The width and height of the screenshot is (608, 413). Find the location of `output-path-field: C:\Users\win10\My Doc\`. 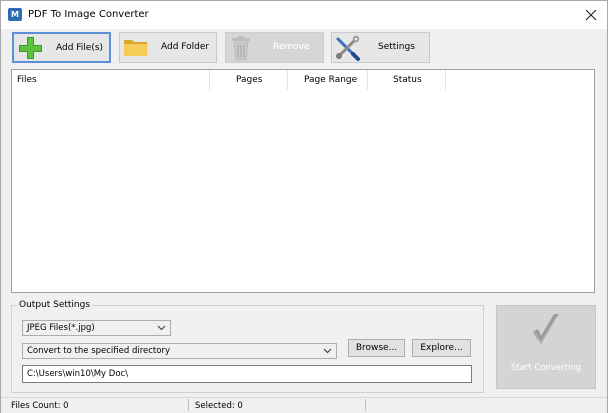

output-path-field: C:\Users\win10\My Doc\ is located at coordinates (247, 374).